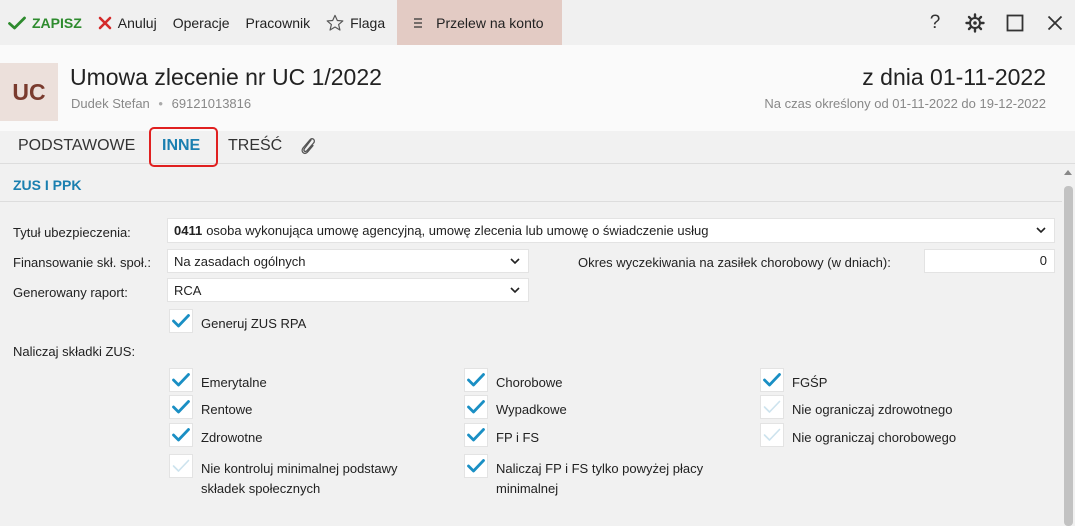  I want to click on gear-icon, so click(975, 22).